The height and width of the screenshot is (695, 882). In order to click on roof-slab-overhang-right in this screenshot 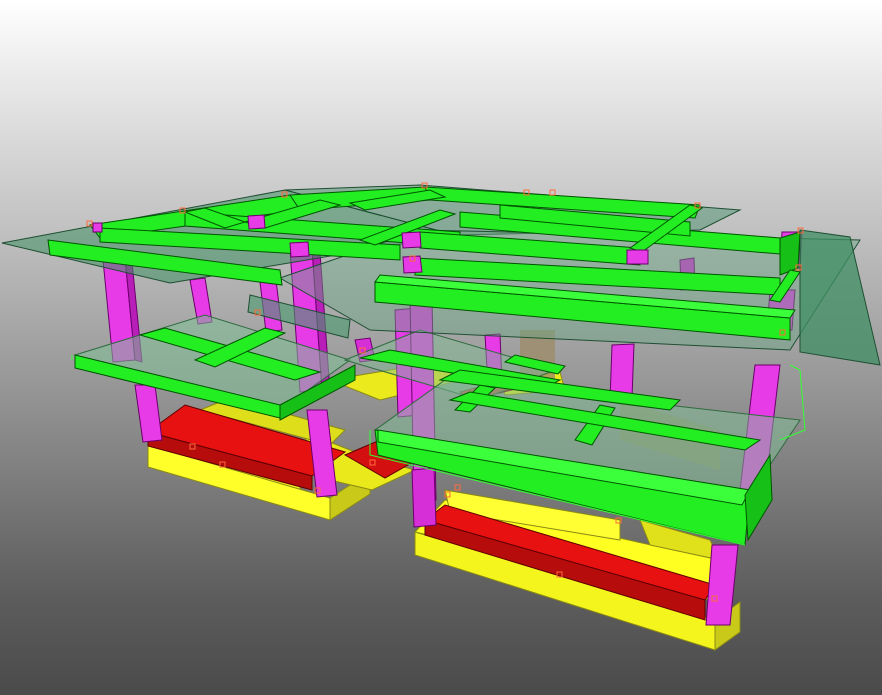, I will do `click(840, 297)`.